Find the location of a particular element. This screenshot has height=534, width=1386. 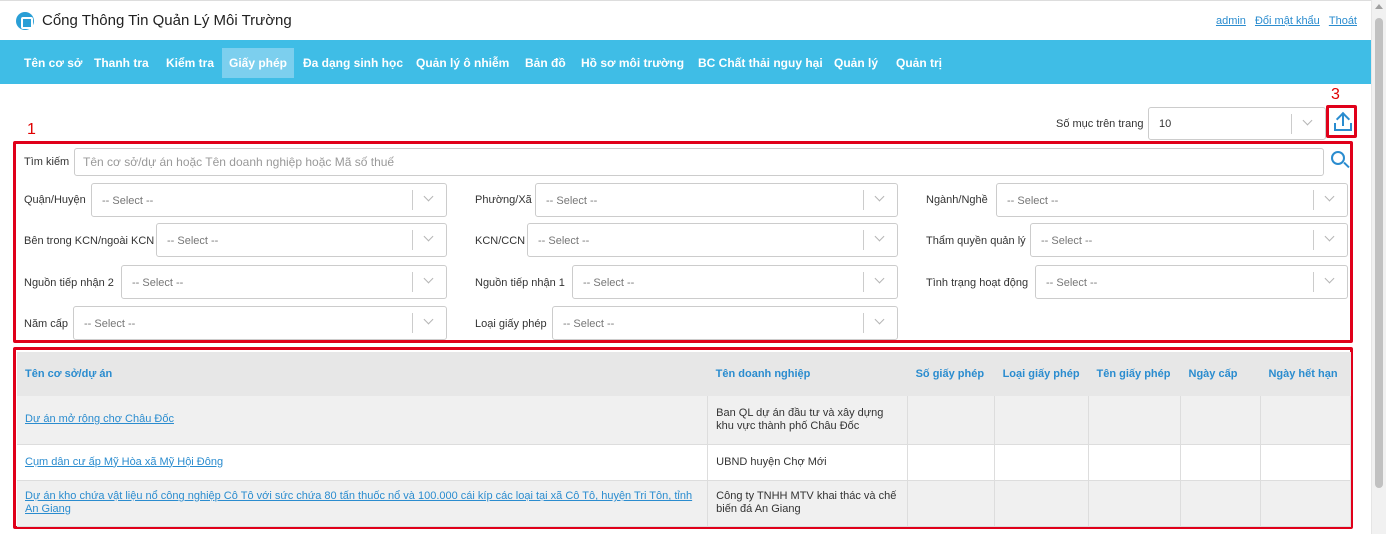

column-header-expiry-date: Ngày hết hạn is located at coordinates (1305, 374).